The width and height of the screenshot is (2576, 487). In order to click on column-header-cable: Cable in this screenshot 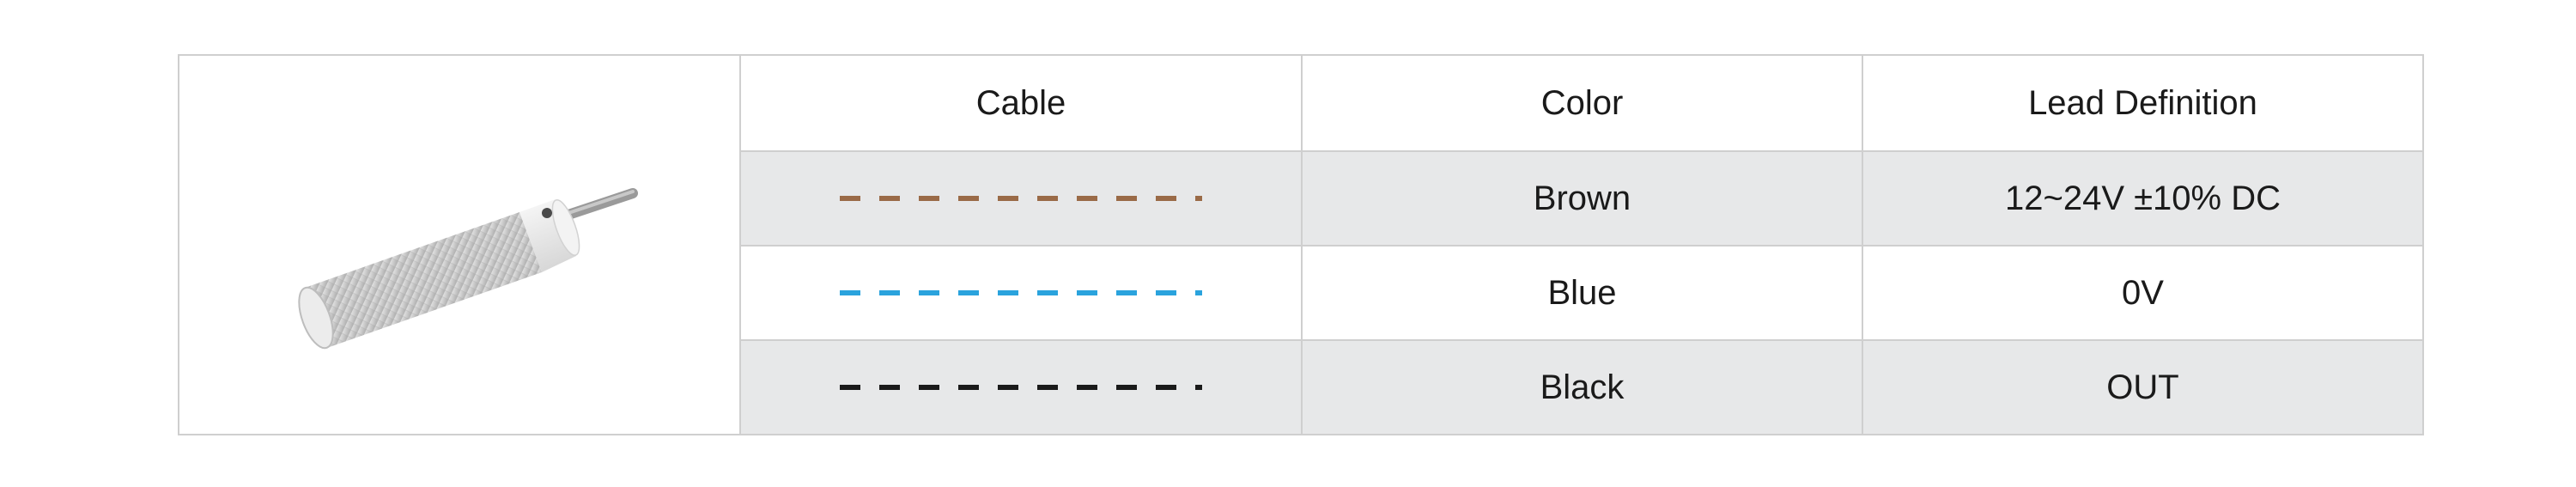, I will do `click(1021, 103)`.